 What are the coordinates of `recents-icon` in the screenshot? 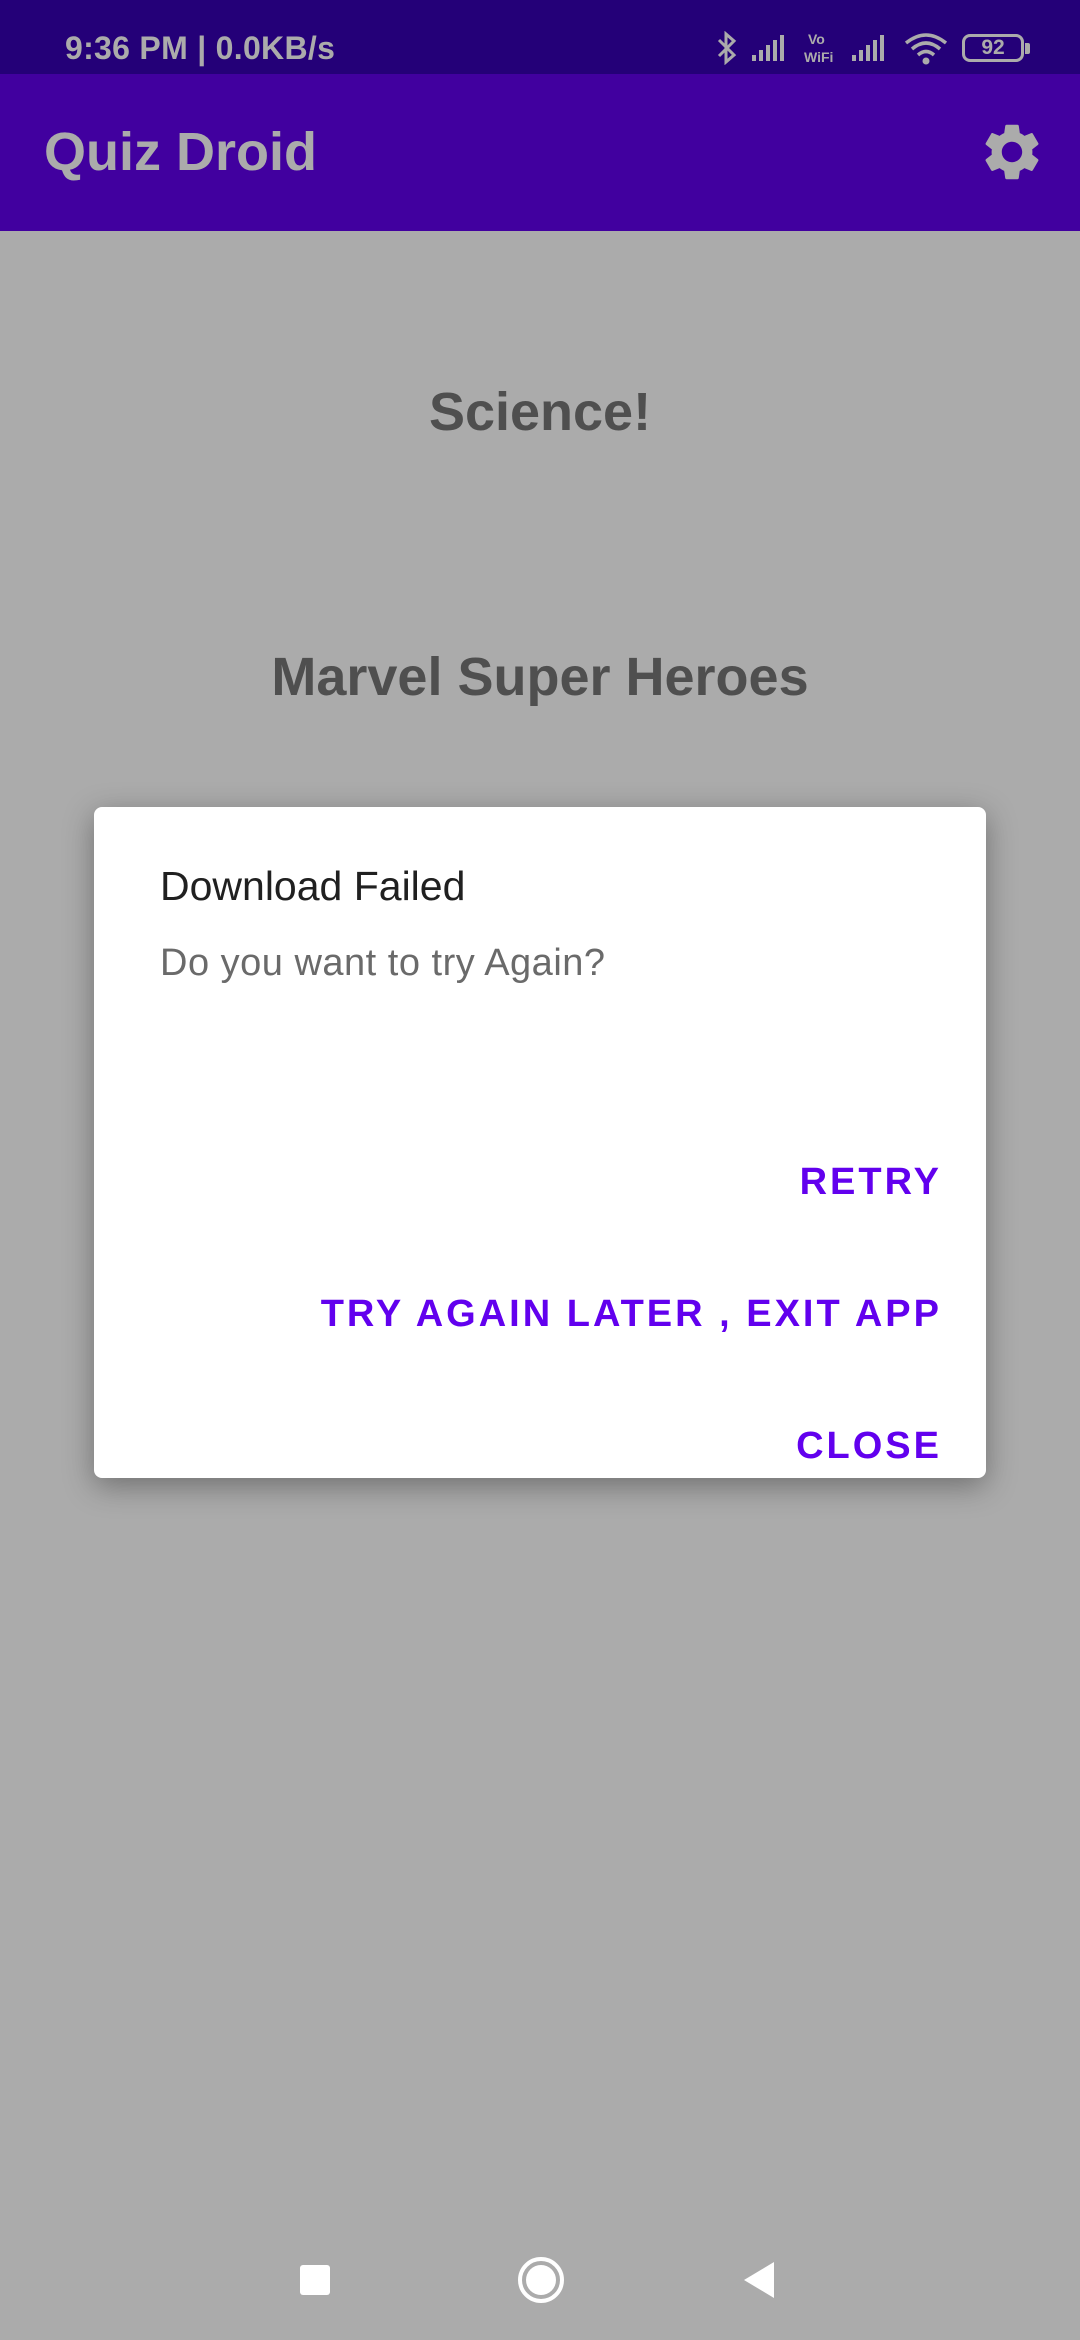 It's located at (315, 2280).